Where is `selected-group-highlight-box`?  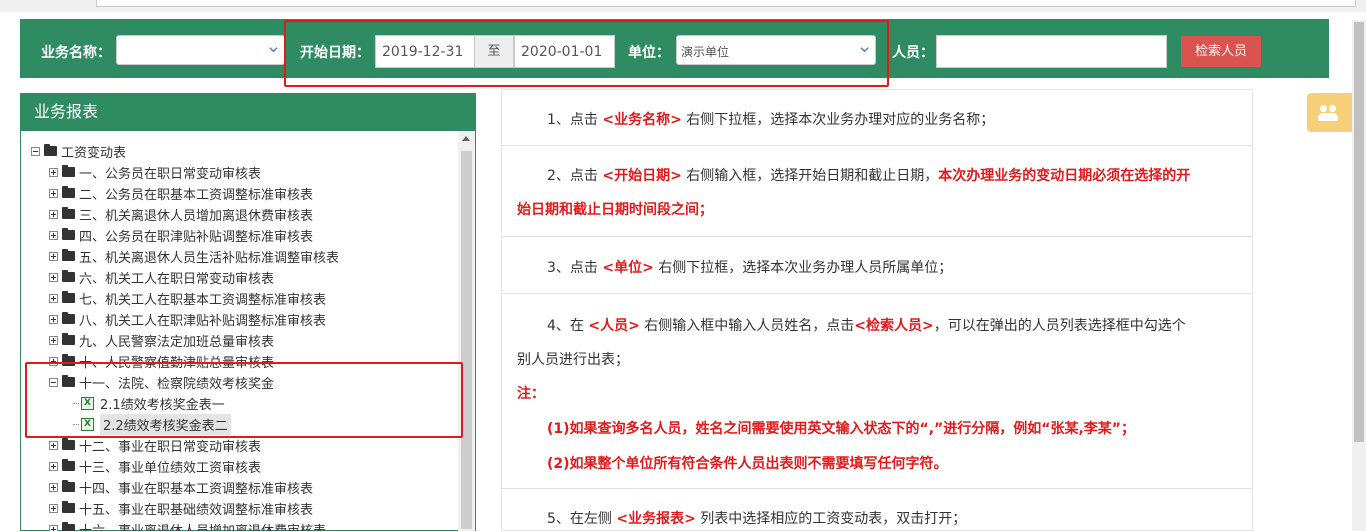 selected-group-highlight-box is located at coordinates (244, 400).